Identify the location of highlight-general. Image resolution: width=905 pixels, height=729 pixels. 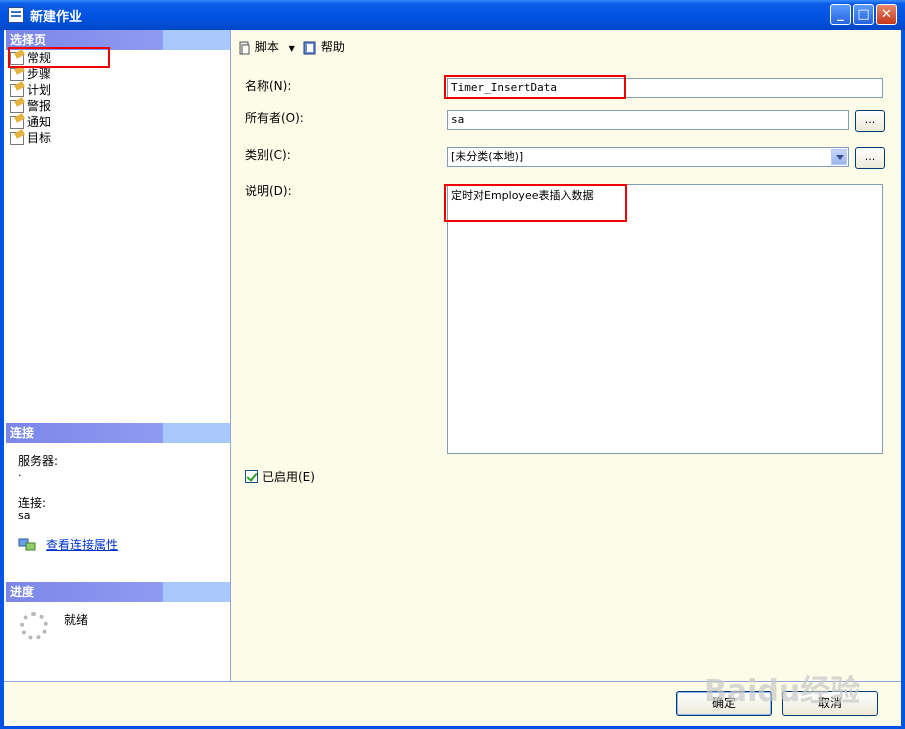
(59, 57).